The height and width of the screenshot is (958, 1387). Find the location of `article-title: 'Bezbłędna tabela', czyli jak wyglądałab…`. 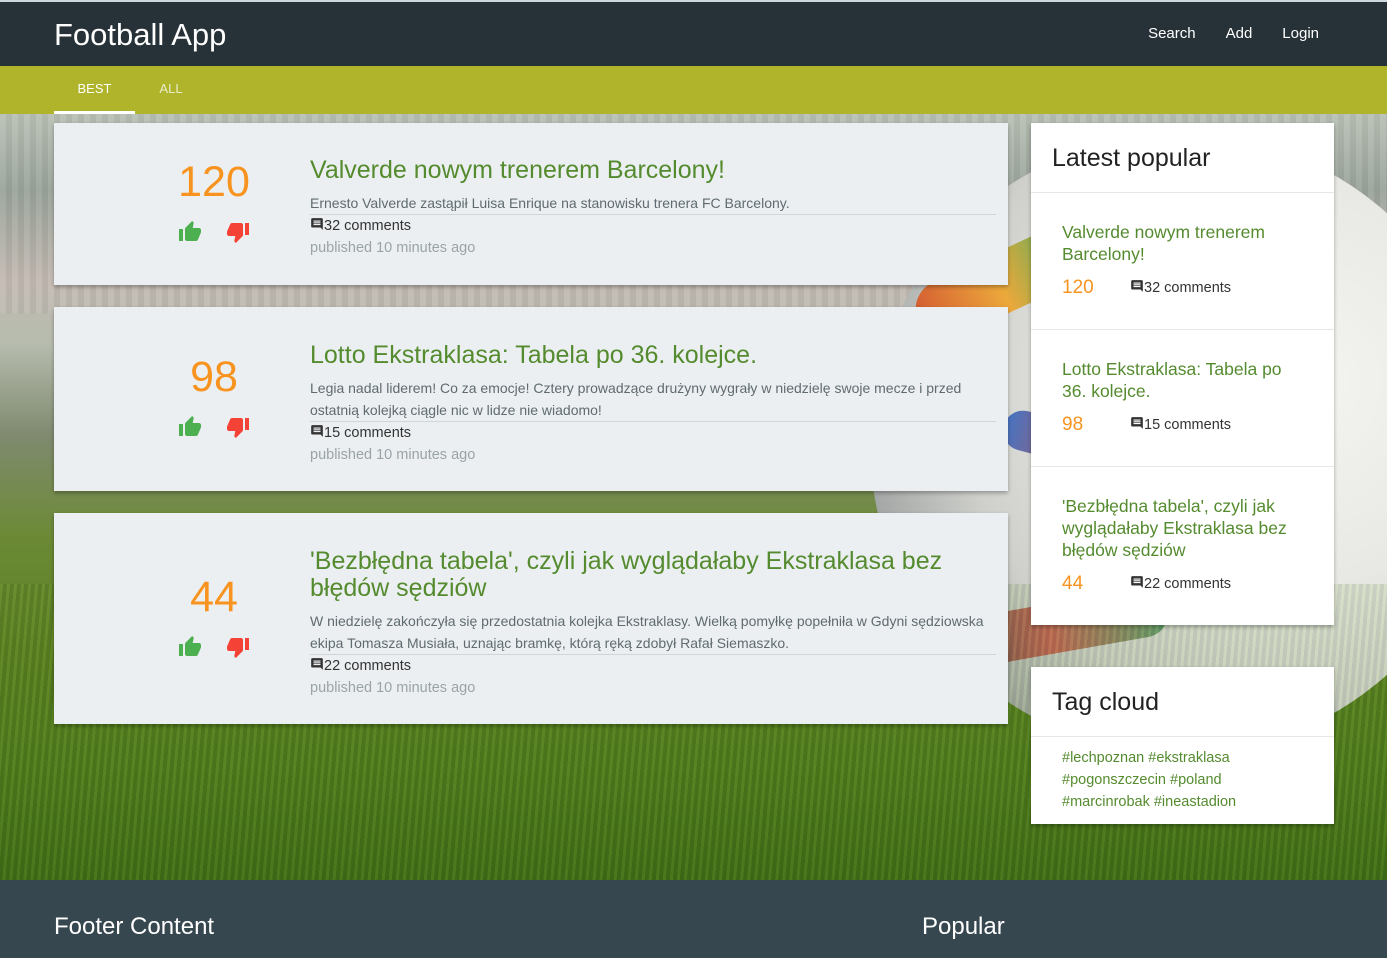

article-title: 'Bezbłędna tabela', czyli jak wyglądałab… is located at coordinates (653, 575).